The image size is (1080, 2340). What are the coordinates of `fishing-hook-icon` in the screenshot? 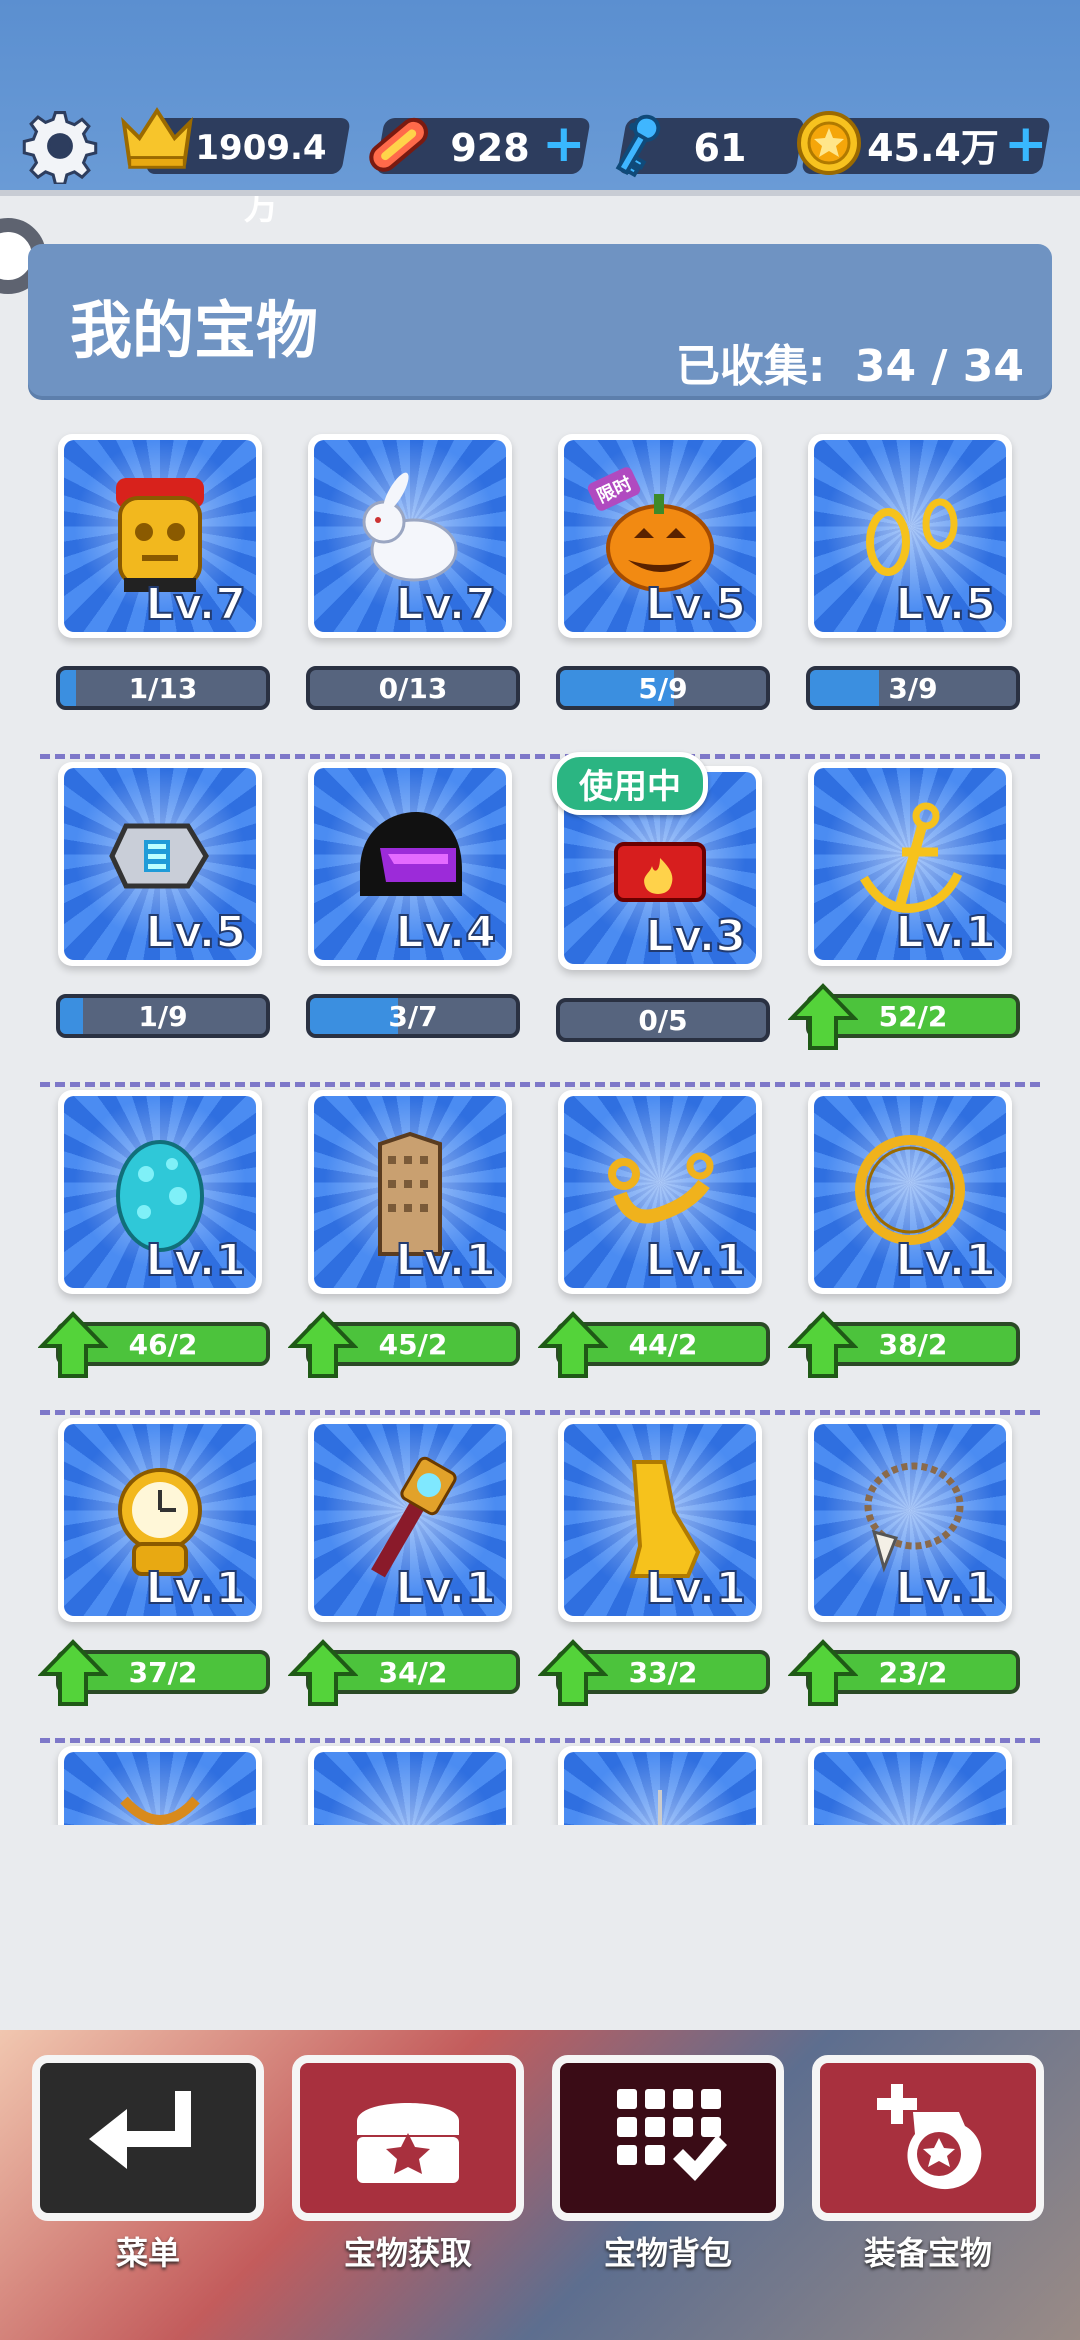 It's located at (660, 1807).